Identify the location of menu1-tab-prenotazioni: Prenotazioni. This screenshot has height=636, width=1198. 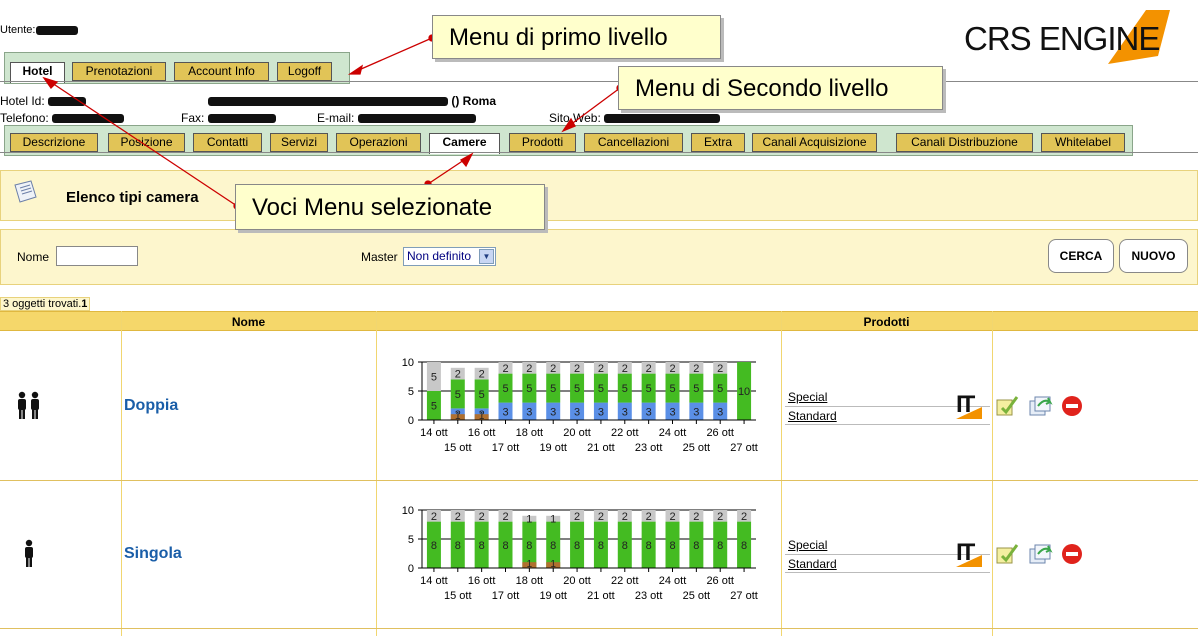
(119, 71).